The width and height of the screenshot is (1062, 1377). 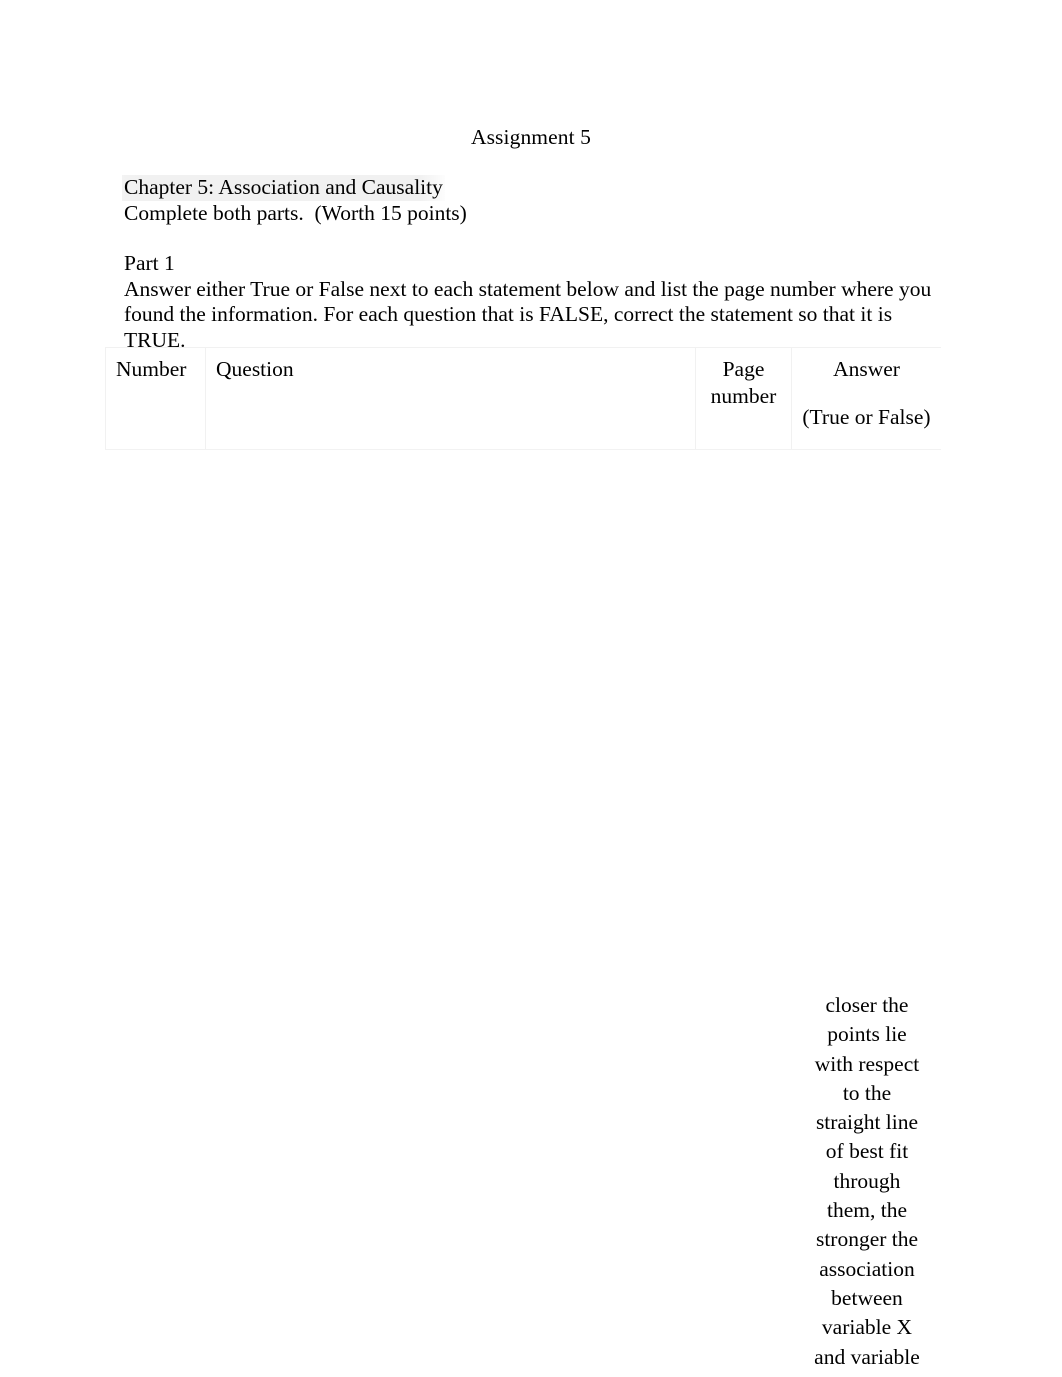 I want to click on answer-continued-line: to the, so click(x=867, y=1092).